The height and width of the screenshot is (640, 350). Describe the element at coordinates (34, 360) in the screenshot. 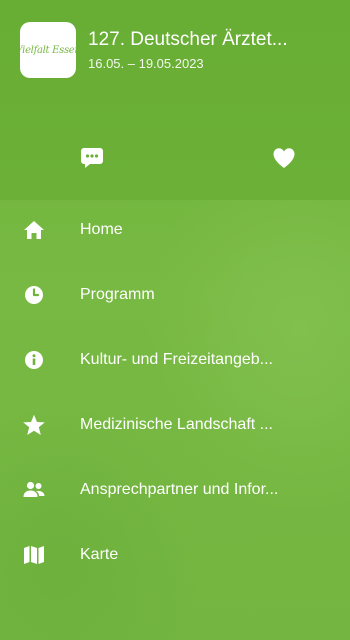

I see `info-icon` at that location.